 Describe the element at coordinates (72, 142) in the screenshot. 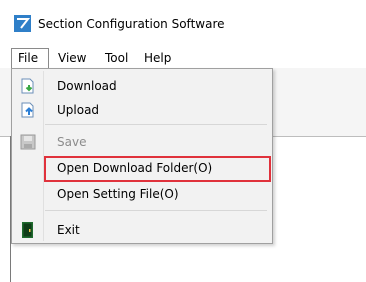

I see `menu-item-save-label: Save` at that location.